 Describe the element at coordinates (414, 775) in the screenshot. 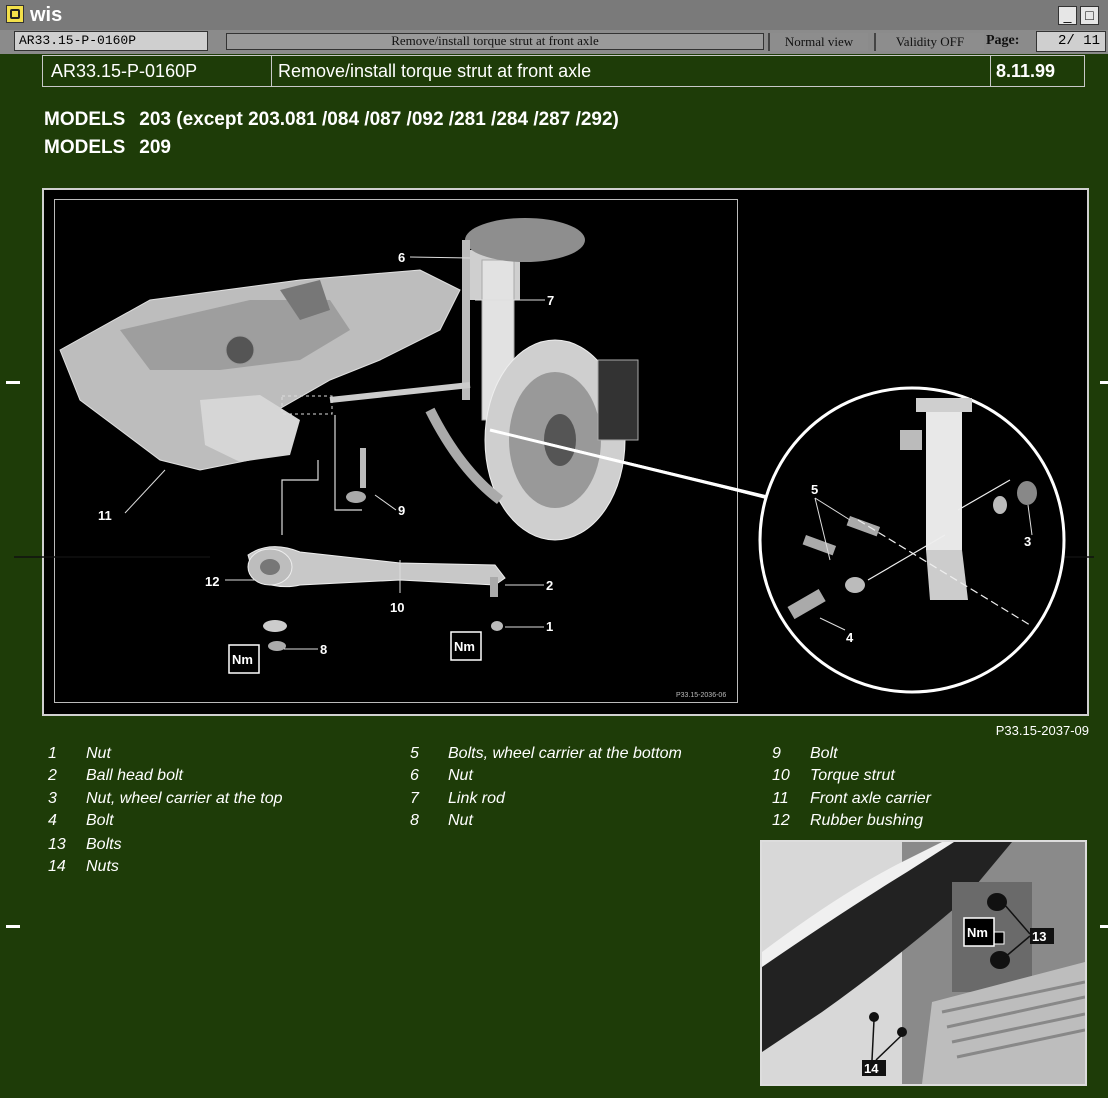

I see `legend-number: 6` at that location.